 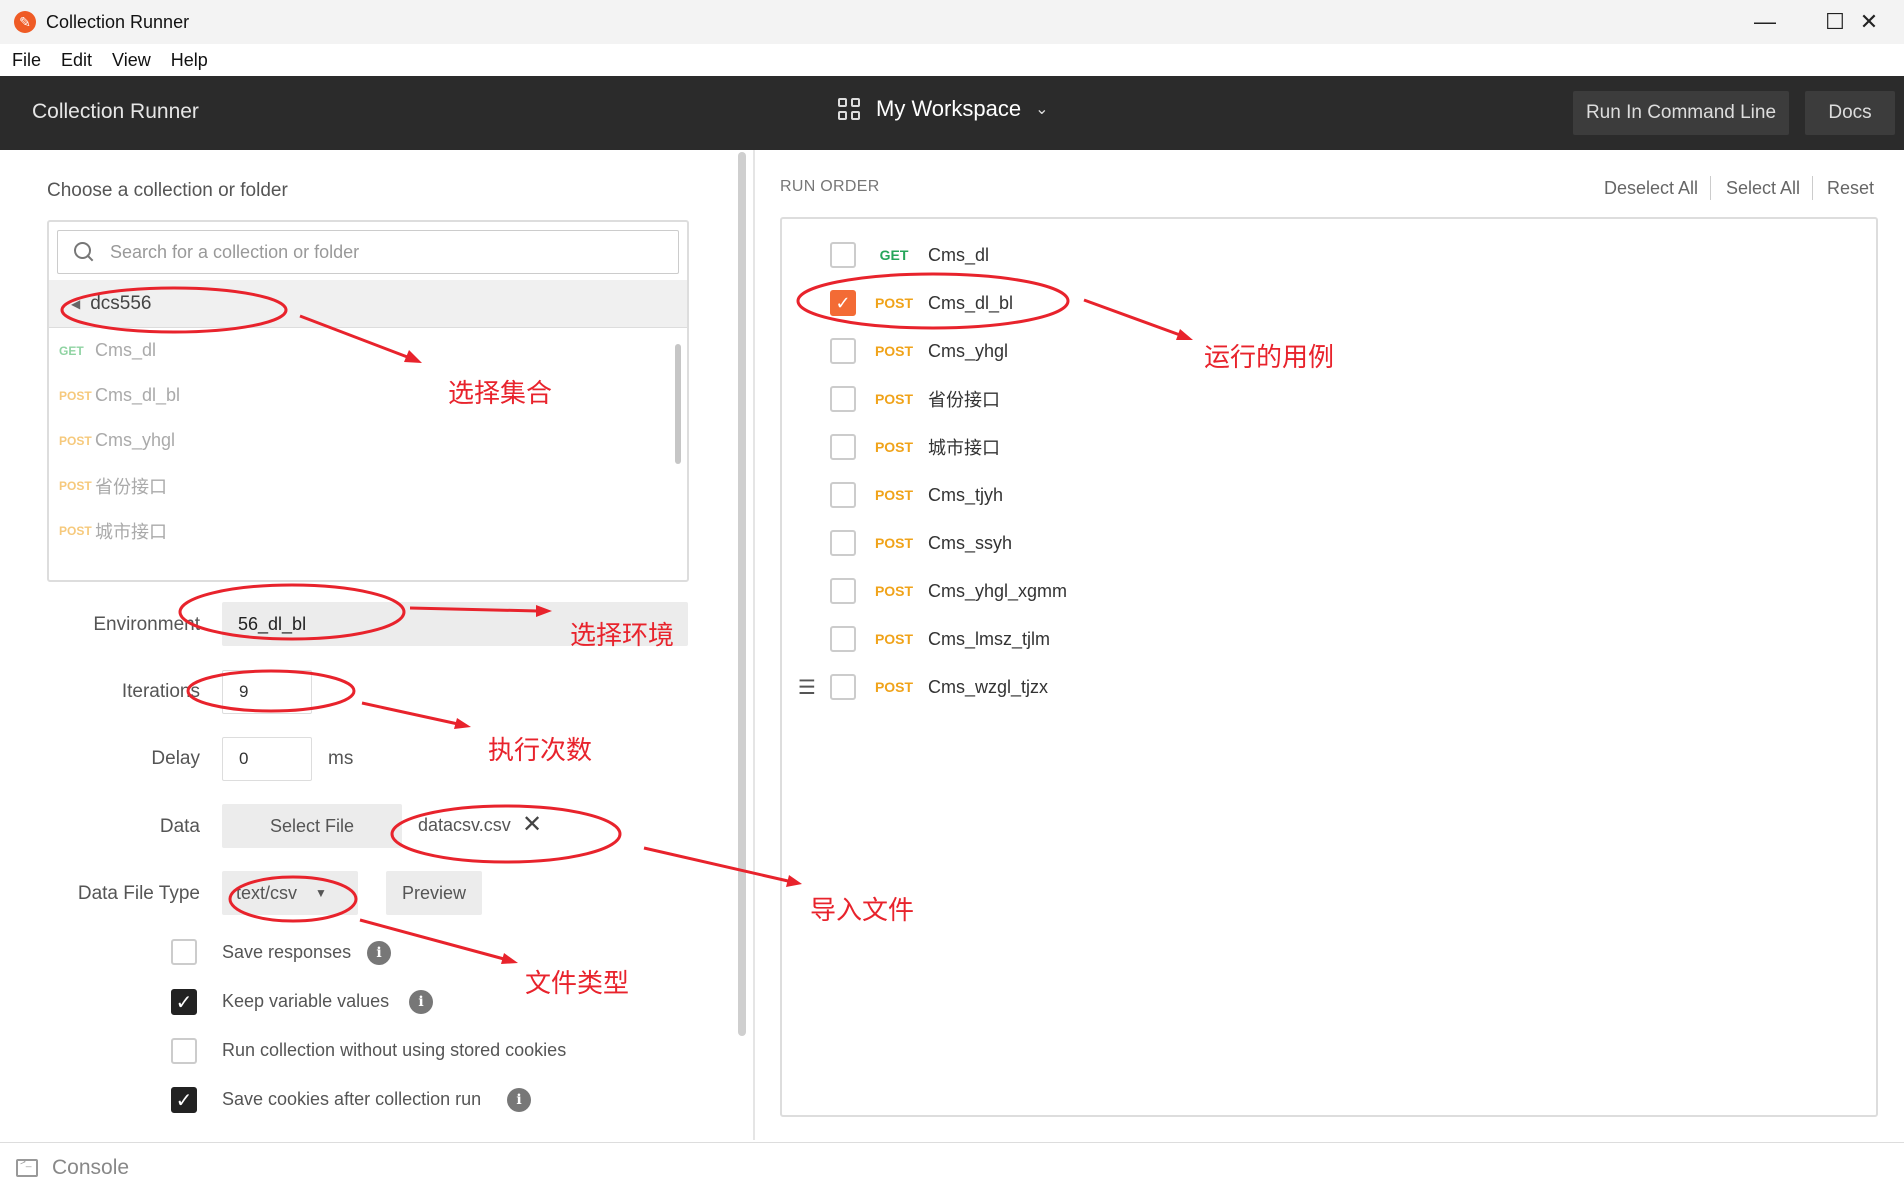 I want to click on remove-file-icon: ✕, so click(x=532, y=824).